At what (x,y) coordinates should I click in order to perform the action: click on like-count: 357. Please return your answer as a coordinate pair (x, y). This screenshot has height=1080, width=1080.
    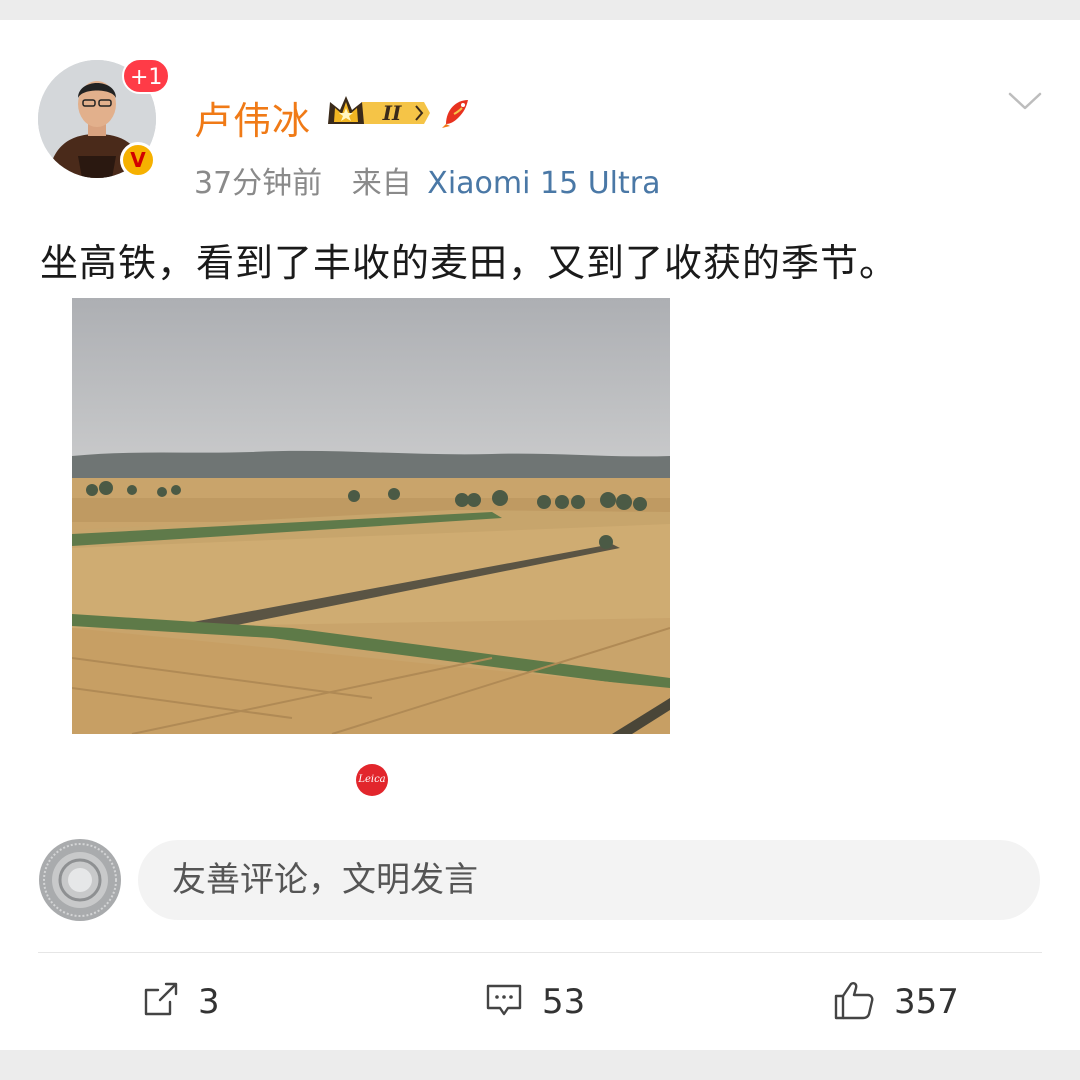
    Looking at the image, I should click on (926, 1002).